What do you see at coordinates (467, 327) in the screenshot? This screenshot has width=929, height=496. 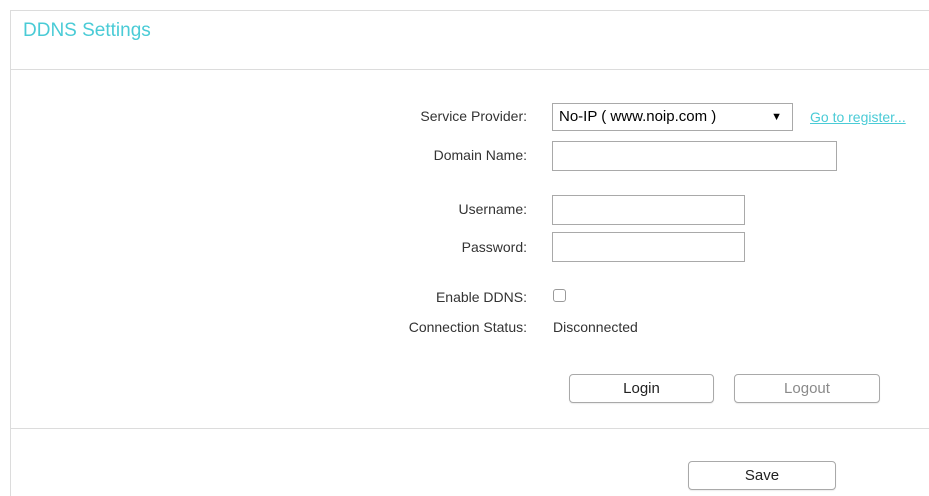 I see `connection-status-label: Connection Status:` at bounding box center [467, 327].